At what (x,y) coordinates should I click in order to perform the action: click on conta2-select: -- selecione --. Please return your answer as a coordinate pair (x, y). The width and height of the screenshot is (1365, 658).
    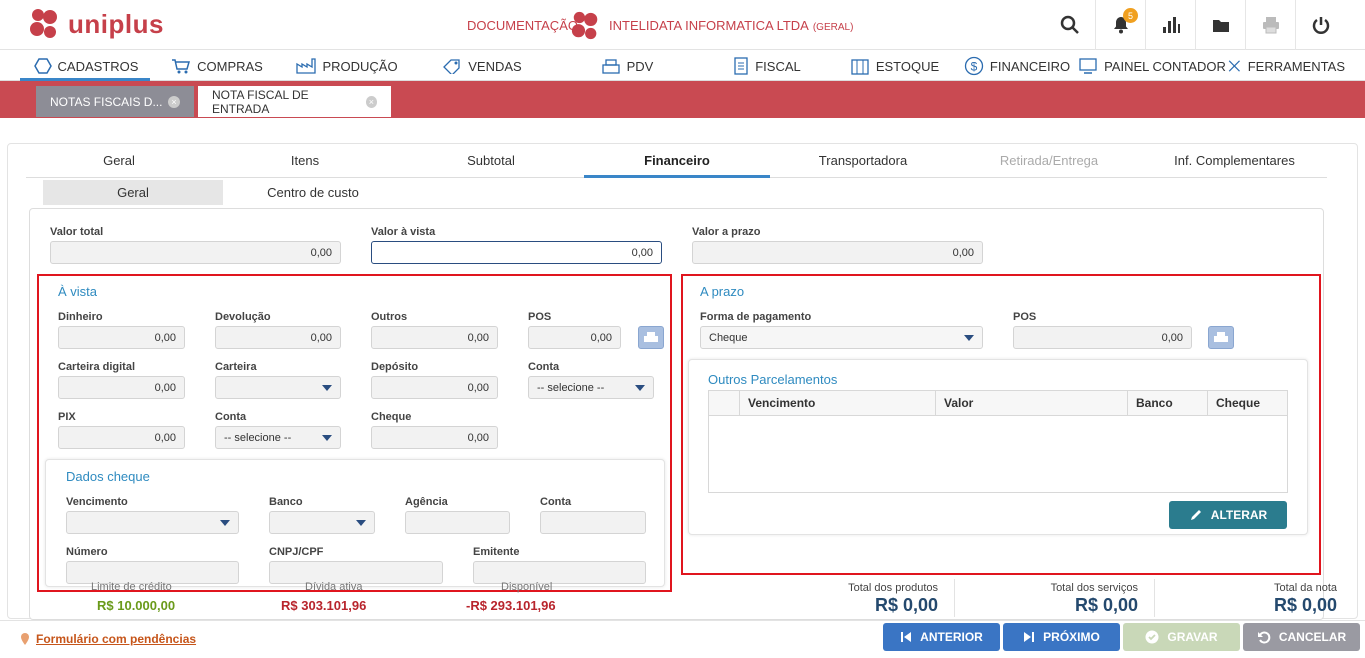
    Looking at the image, I should click on (278, 437).